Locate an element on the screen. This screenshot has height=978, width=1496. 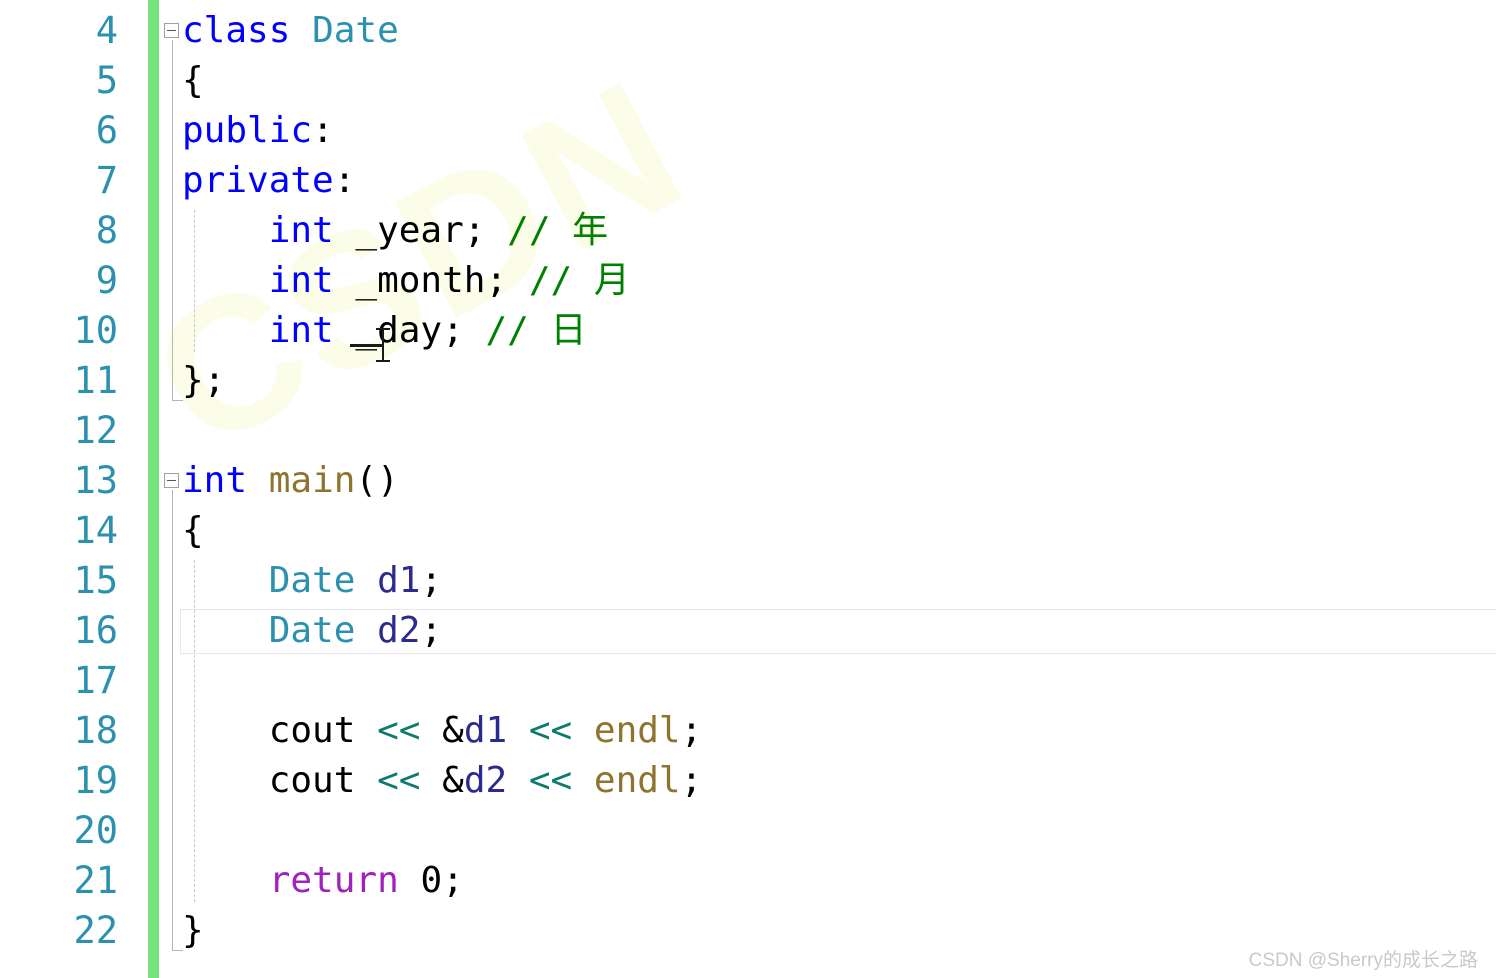
code-line: cout << &d2 << endl; is located at coordinates (827, 781).